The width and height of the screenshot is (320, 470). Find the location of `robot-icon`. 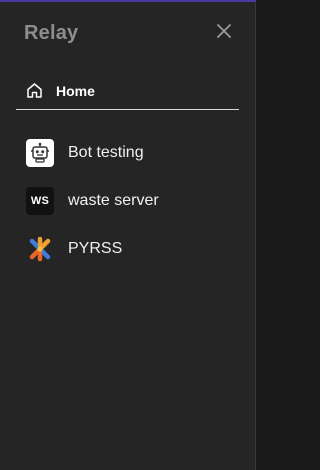

robot-icon is located at coordinates (40, 153).